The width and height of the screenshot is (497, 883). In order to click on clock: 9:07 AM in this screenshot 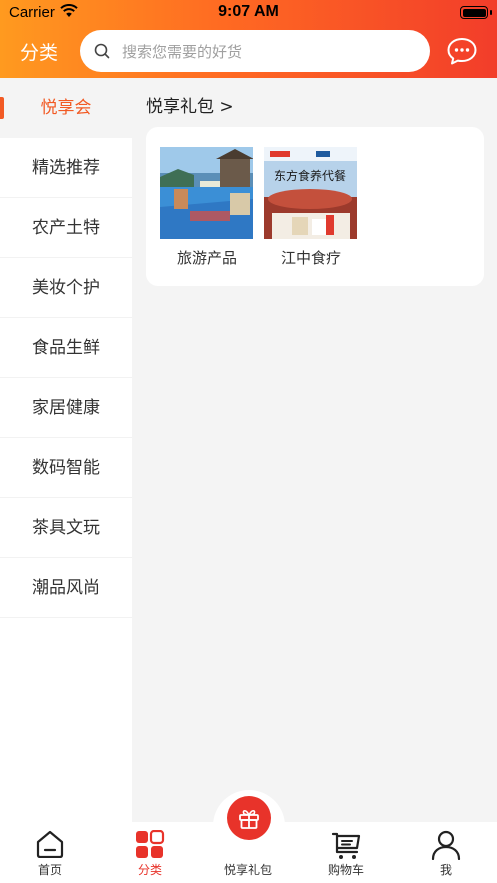, I will do `click(248, 11)`.